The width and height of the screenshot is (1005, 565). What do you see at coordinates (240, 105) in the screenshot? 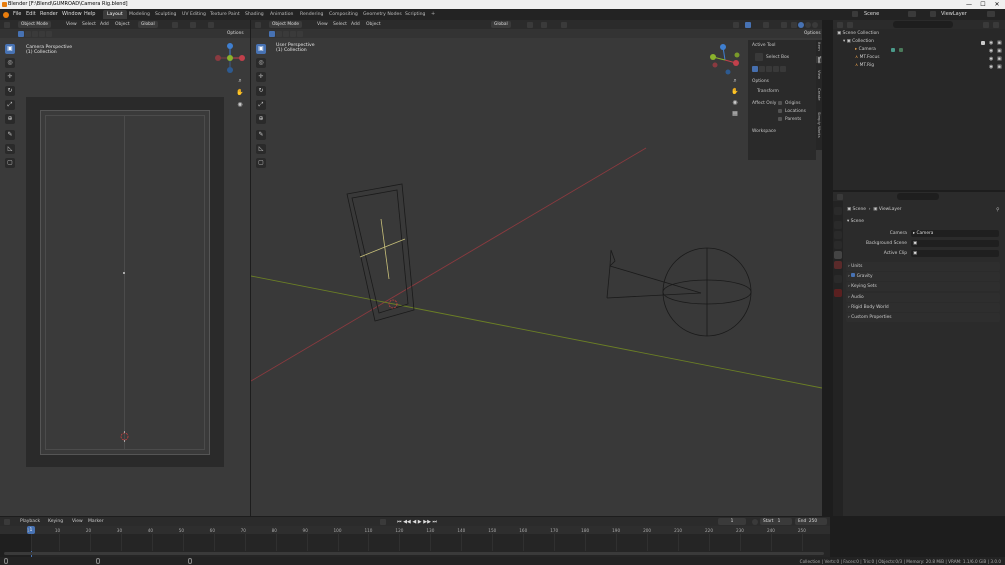
I see `camera-view-icon: ◉` at bounding box center [240, 105].